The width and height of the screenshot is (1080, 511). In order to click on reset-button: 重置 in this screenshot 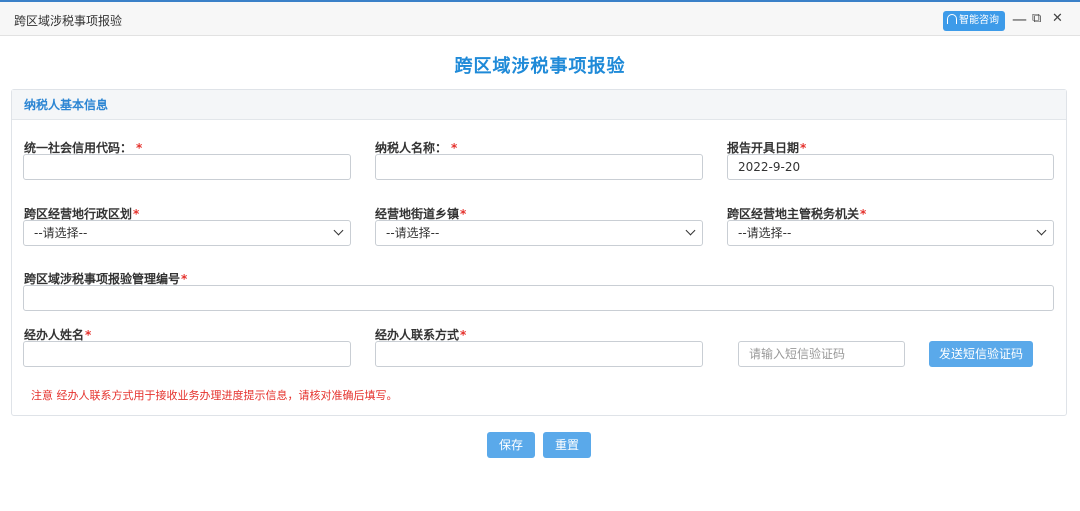, I will do `click(567, 445)`.